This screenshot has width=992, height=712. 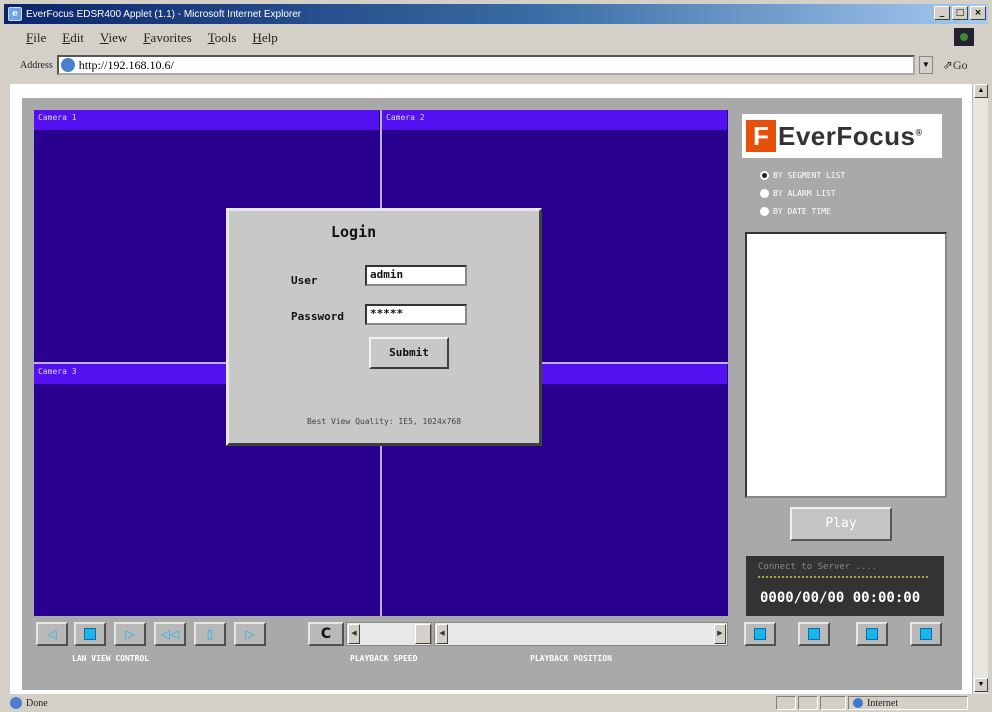 I want to click on radio-alarm-list: BY ALARM LIST, so click(x=802, y=193).